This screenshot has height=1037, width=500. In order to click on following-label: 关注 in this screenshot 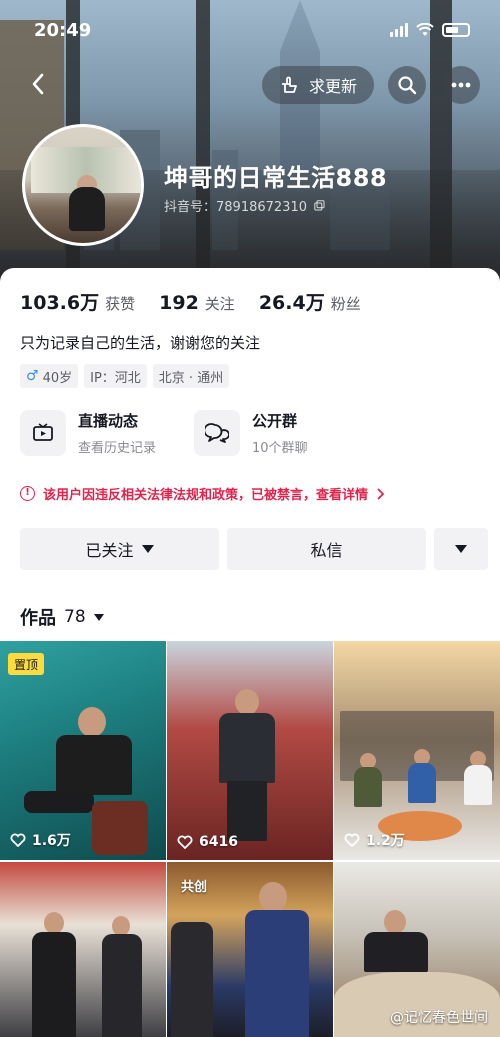, I will do `click(219, 304)`.